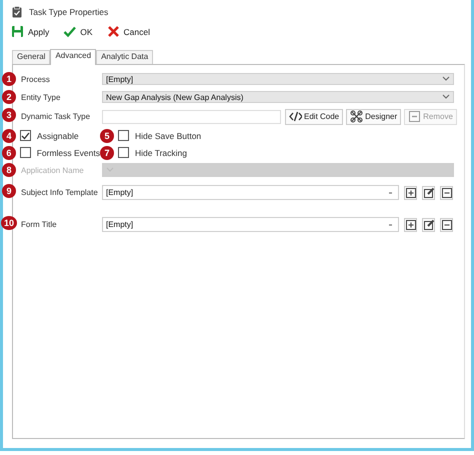  What do you see at coordinates (278, 97) in the screenshot?
I see `dropdown: New Gap Analysis (New Gap Analysis)` at bounding box center [278, 97].